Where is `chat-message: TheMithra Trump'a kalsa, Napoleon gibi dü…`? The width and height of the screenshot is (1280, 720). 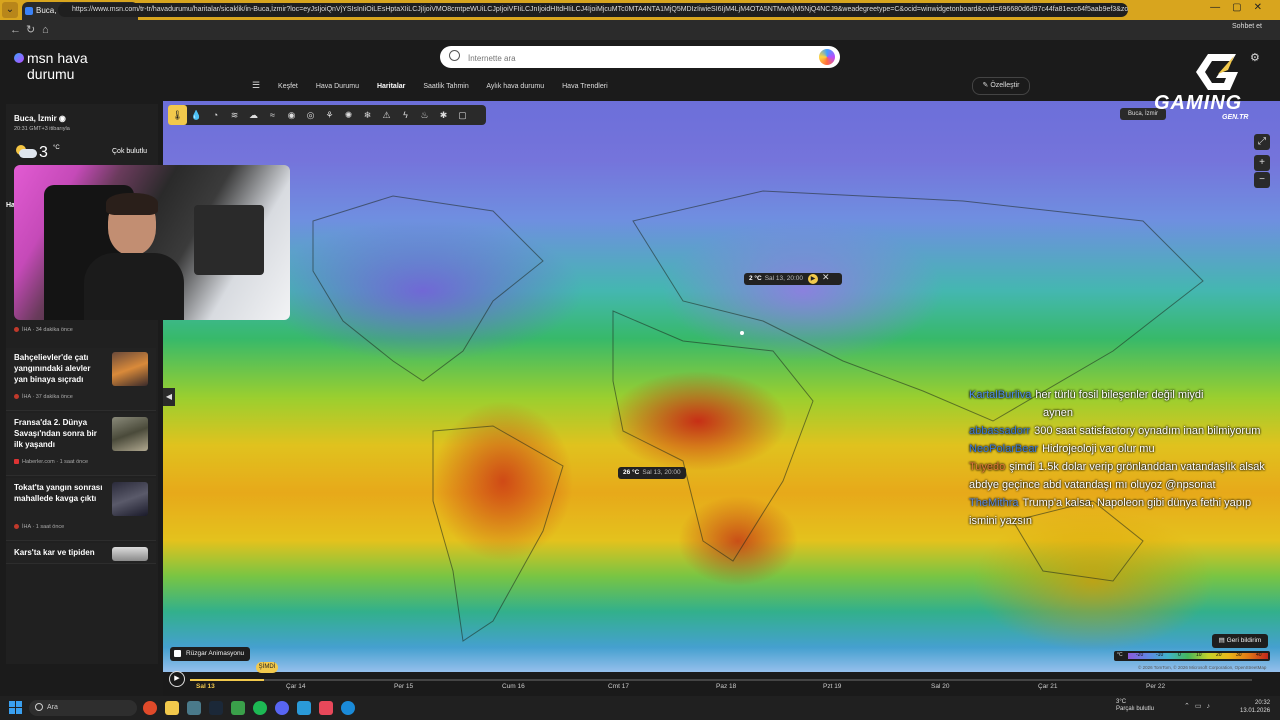
chat-message: TheMithra Trump'a kalsa, Napoleon gibi dü… is located at coordinates (1110, 512).